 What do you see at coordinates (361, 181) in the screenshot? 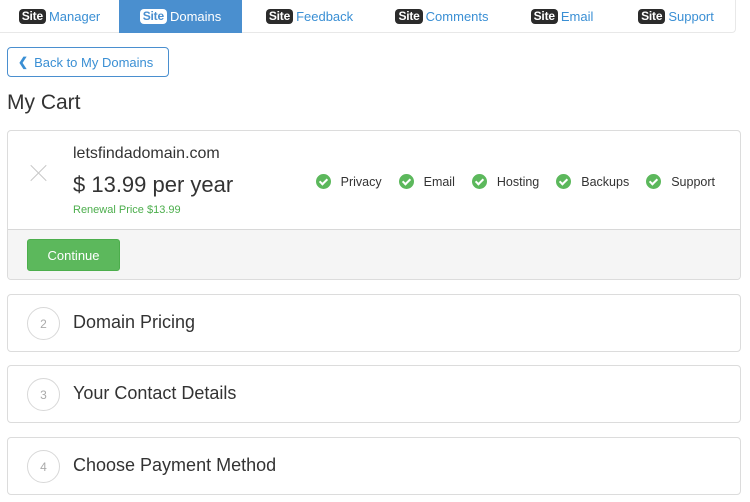
I see `feature-label: Privacy` at bounding box center [361, 181].